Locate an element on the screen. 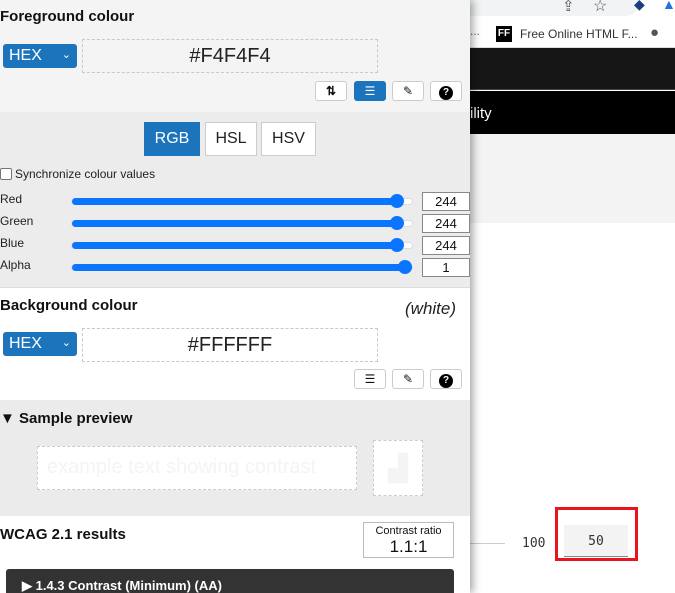  channel-label-alpha: Alpha is located at coordinates (15, 265).